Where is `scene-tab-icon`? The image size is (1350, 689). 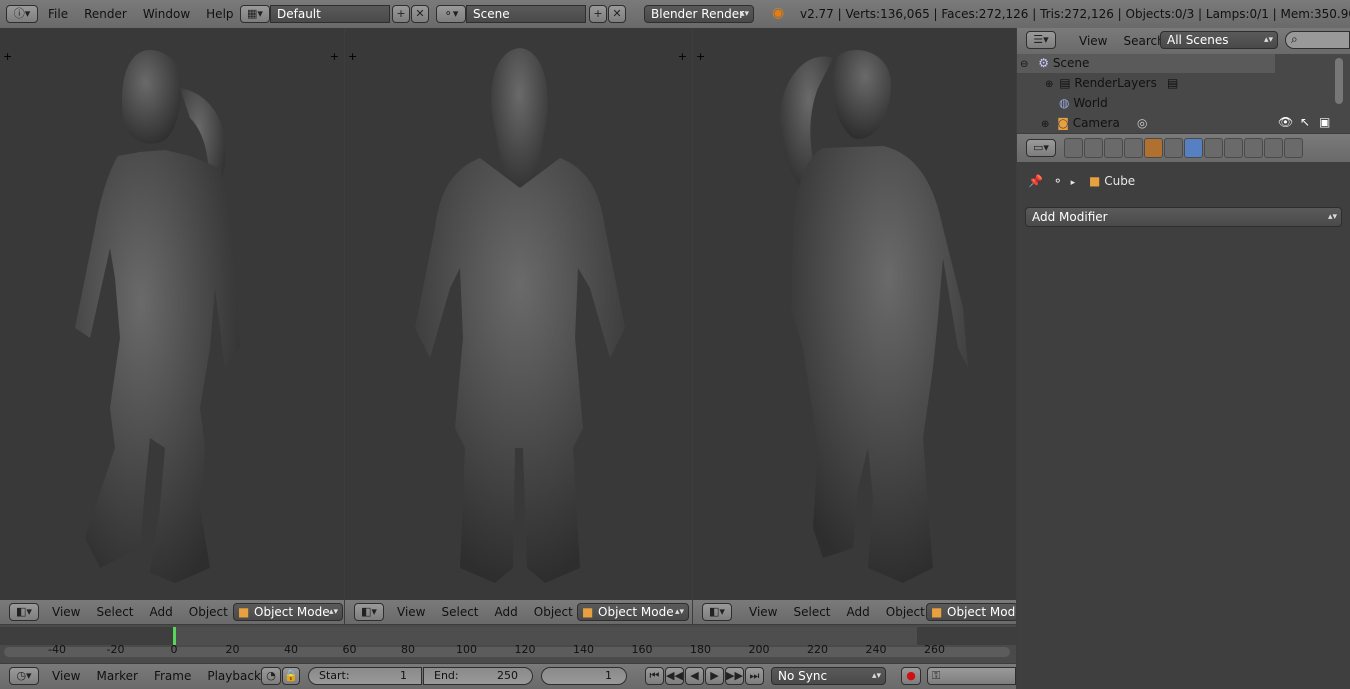
scene-tab-icon is located at coordinates (1113, 148).